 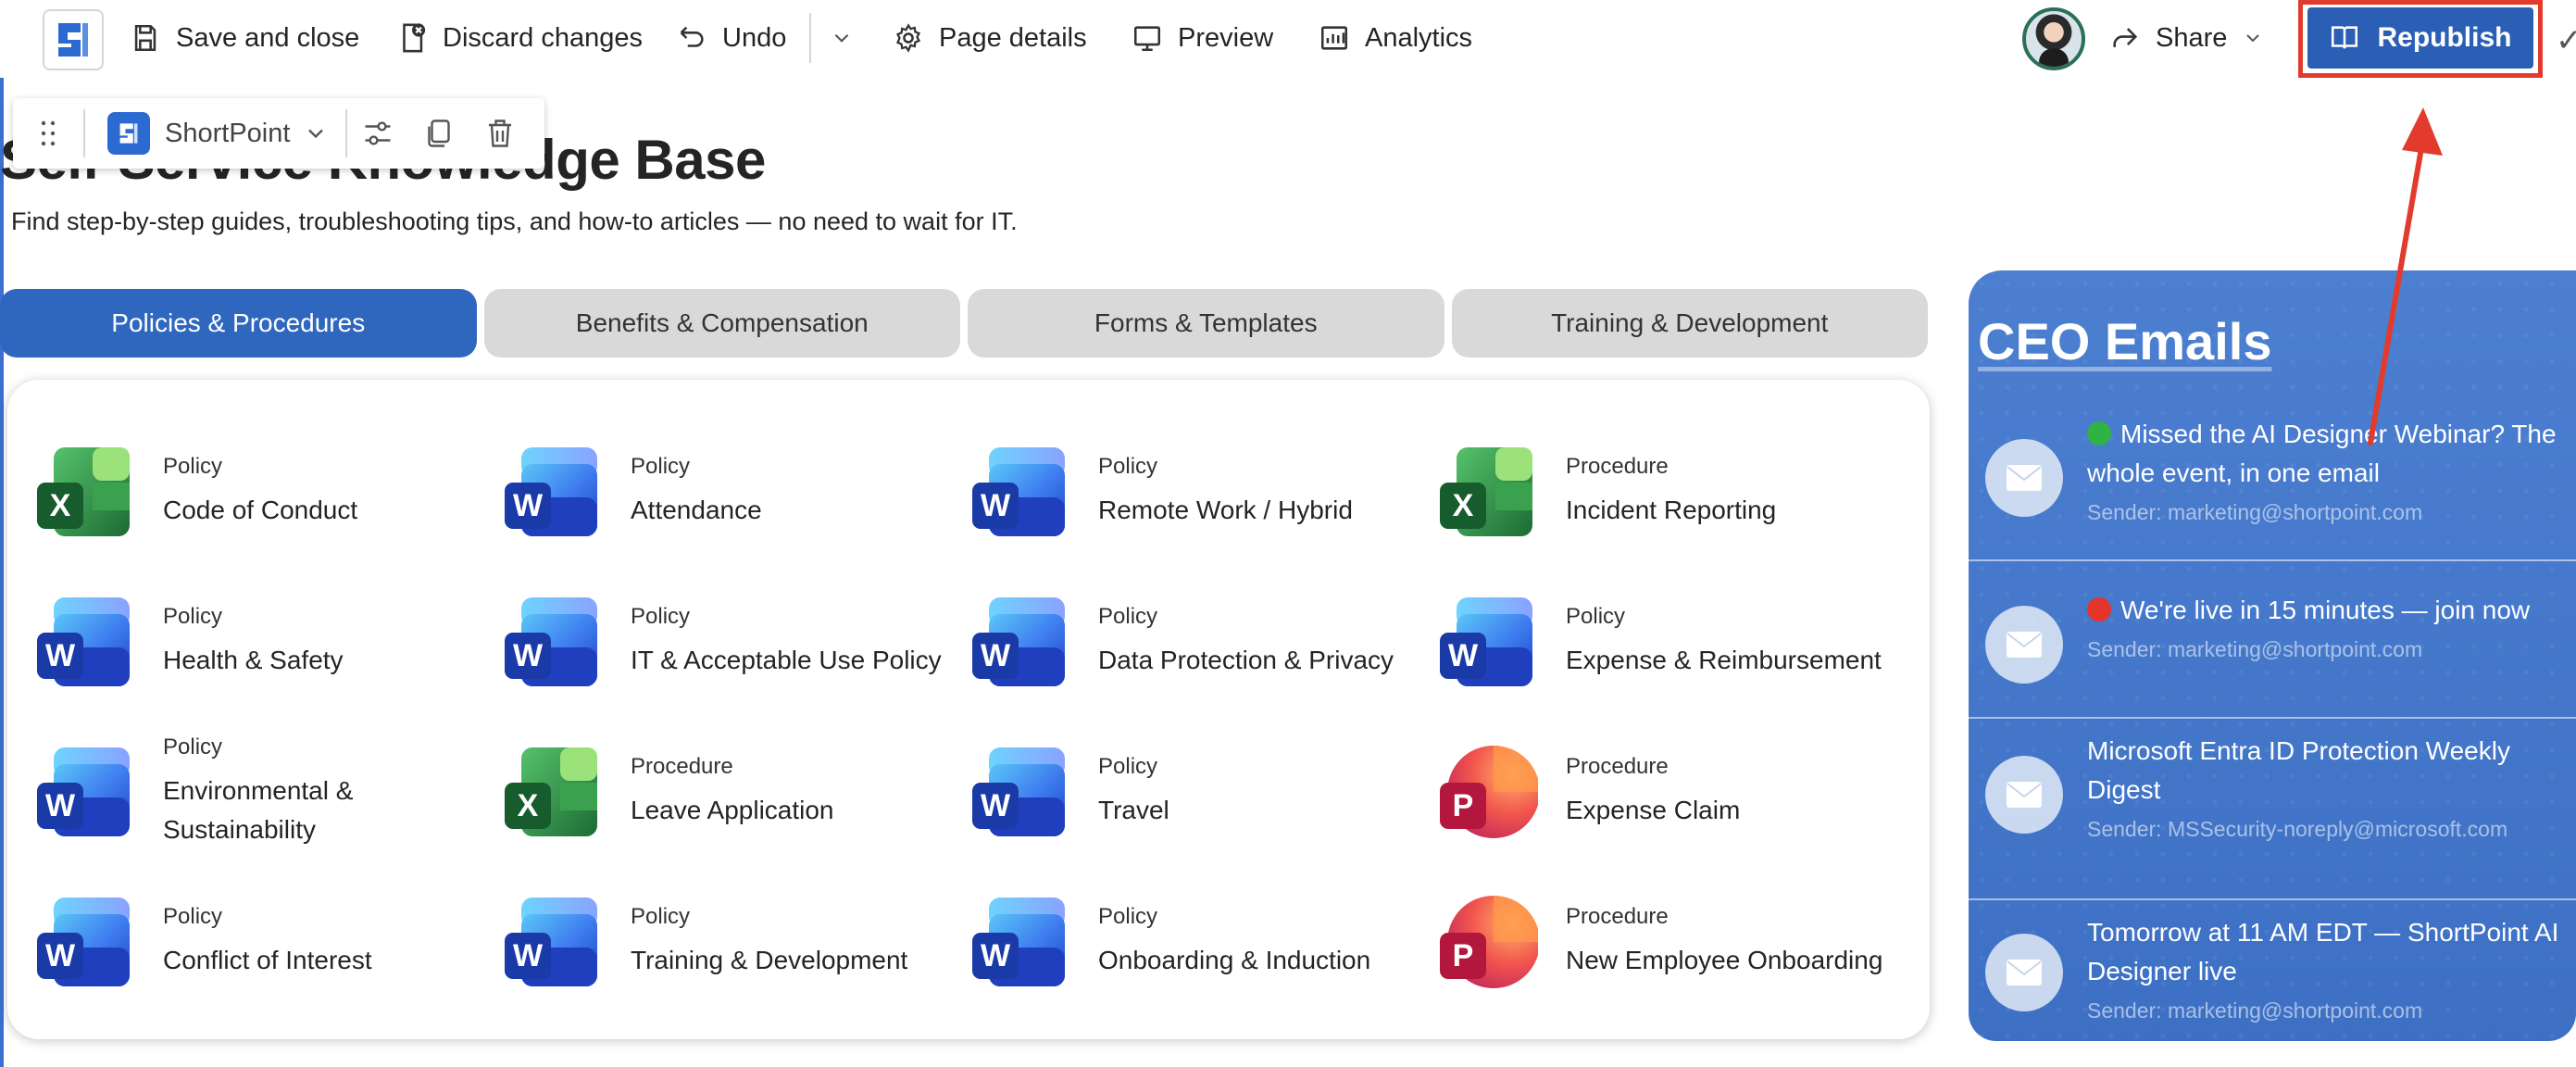 I want to click on webpart-selector: ShortPoint, so click(x=215, y=134).